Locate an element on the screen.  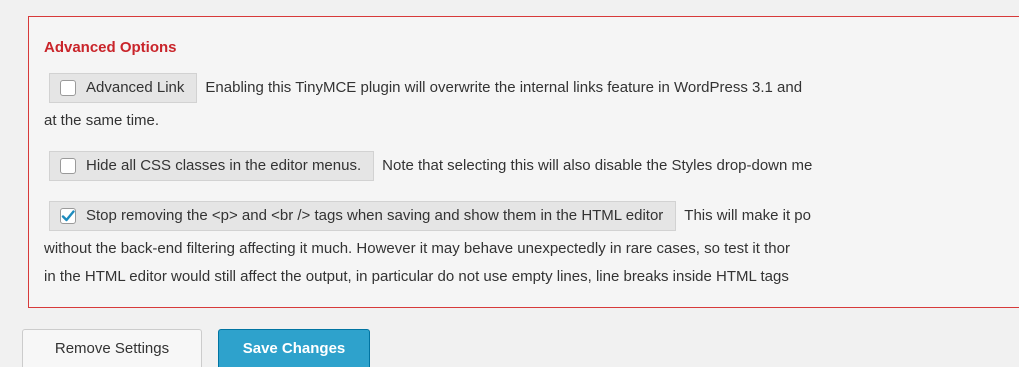
panel-title: Advanced Options is located at coordinates (110, 47).